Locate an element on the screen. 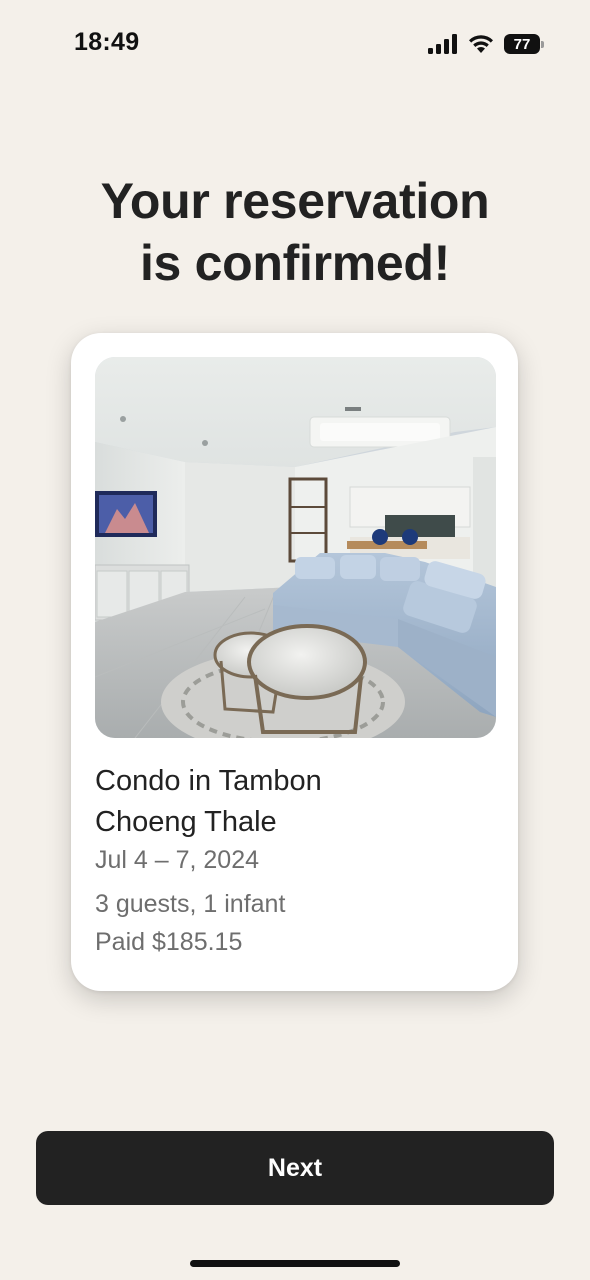  listing-title-line-1: Condo in Tambon is located at coordinates (208, 781).